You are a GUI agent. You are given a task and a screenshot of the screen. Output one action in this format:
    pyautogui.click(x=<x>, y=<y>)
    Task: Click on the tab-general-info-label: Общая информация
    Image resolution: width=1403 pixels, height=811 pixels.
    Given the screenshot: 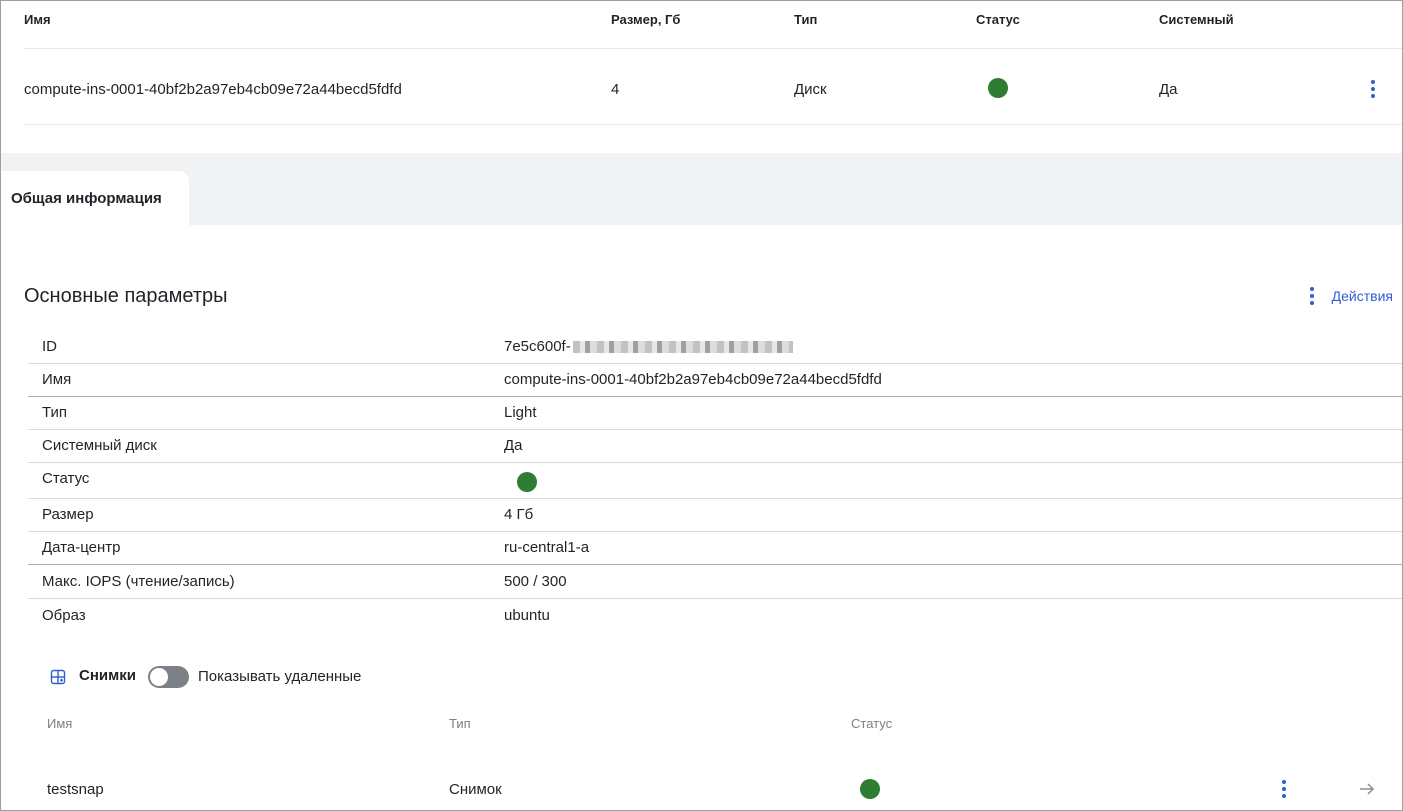 What is the action you would take?
    pyautogui.click(x=86, y=198)
    